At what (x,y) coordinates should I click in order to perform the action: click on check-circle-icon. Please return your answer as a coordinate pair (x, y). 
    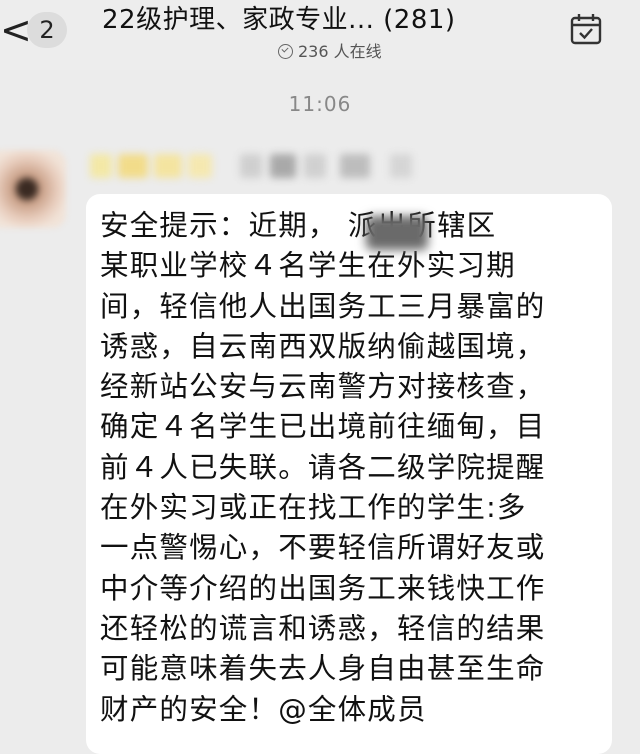
    Looking at the image, I should click on (285, 51).